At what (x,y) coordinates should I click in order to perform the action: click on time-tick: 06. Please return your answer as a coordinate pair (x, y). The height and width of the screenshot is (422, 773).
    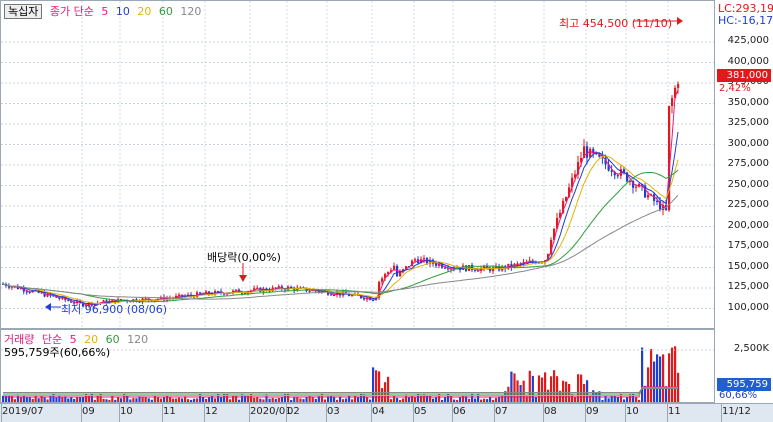
    Looking at the image, I should click on (459, 411).